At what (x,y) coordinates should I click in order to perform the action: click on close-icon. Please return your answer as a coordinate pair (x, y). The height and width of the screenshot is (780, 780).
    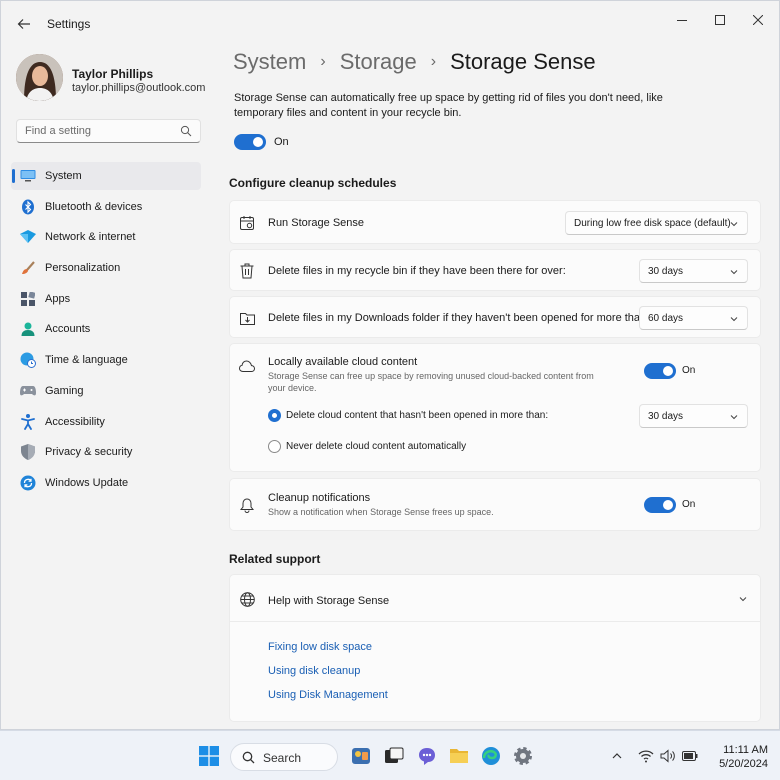
    Looking at the image, I should click on (758, 20).